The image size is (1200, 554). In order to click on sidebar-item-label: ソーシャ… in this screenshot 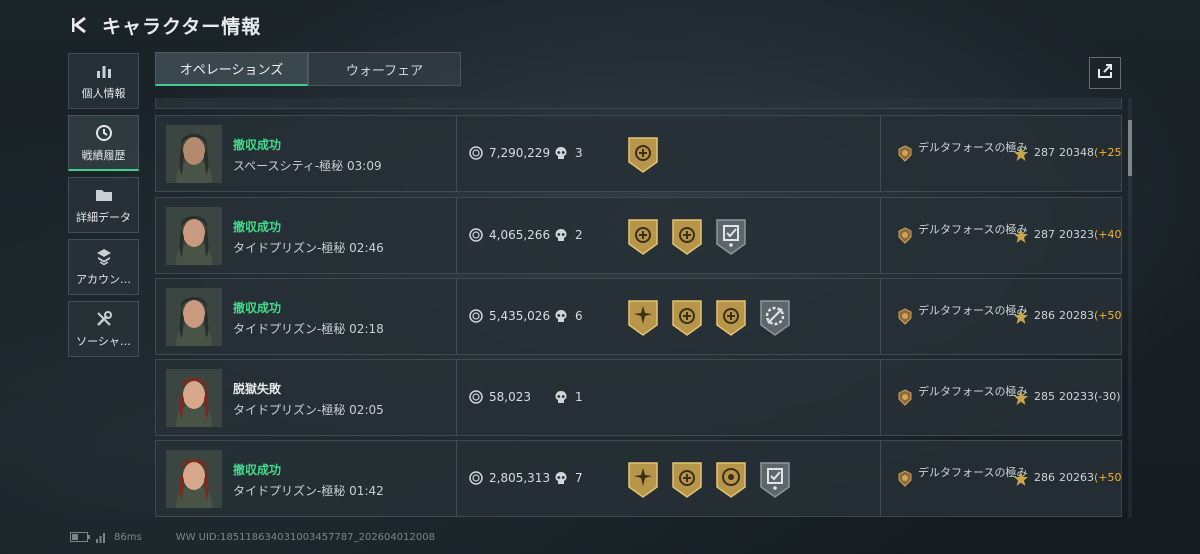, I will do `click(103, 341)`.